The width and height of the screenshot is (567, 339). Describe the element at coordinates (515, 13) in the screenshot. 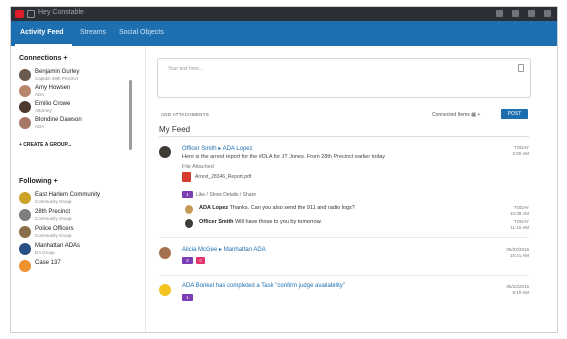

I see `messages-icon` at that location.